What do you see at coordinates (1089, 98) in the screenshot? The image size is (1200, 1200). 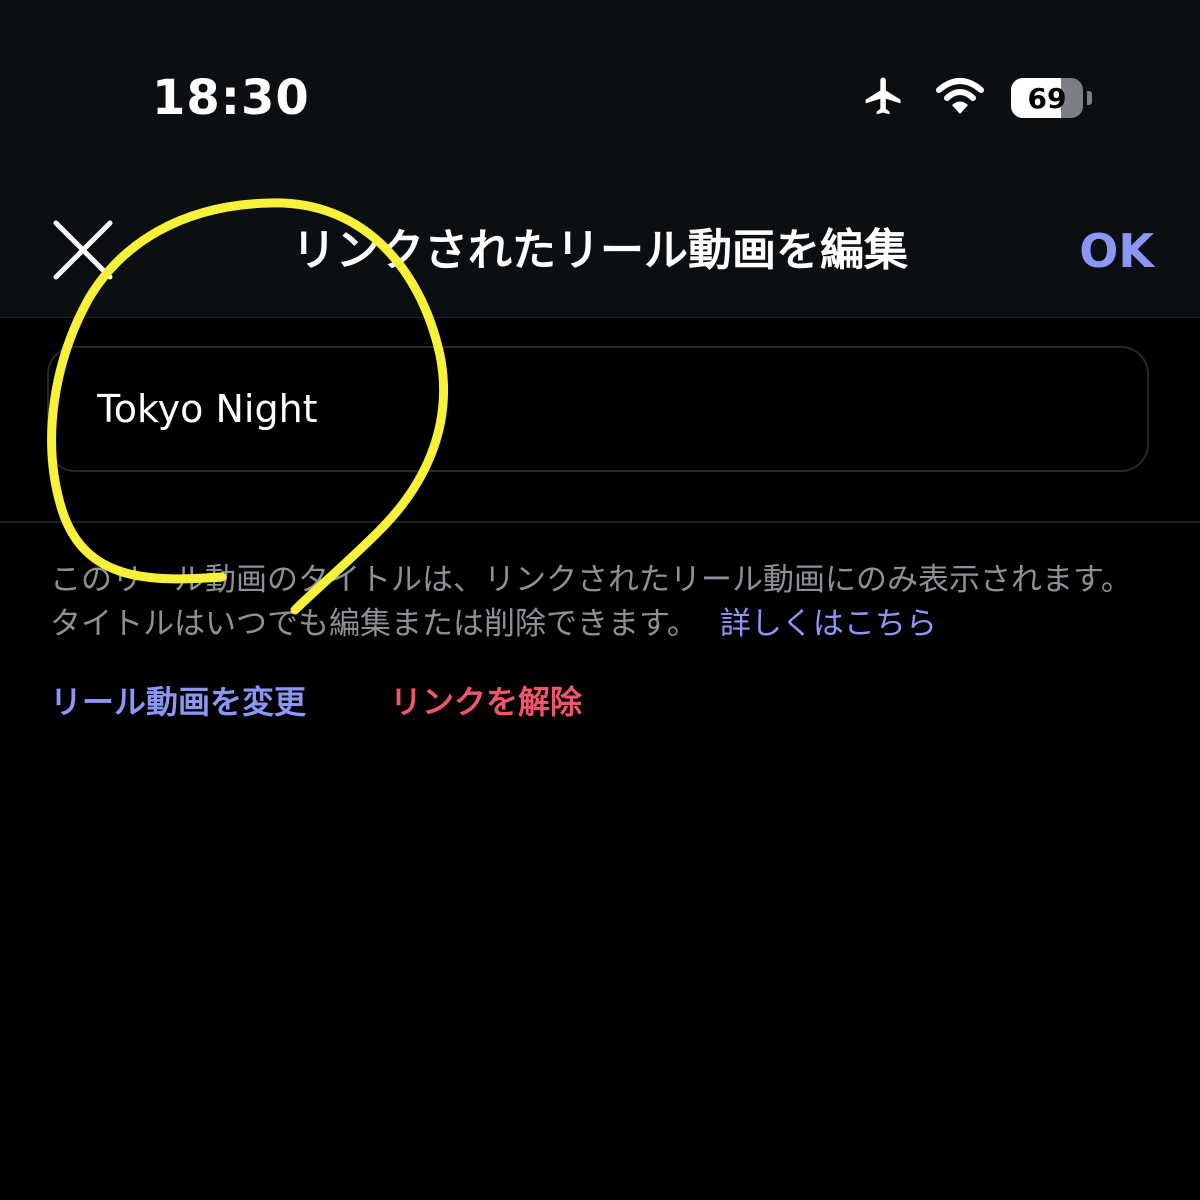 I see `battery-cap` at bounding box center [1089, 98].